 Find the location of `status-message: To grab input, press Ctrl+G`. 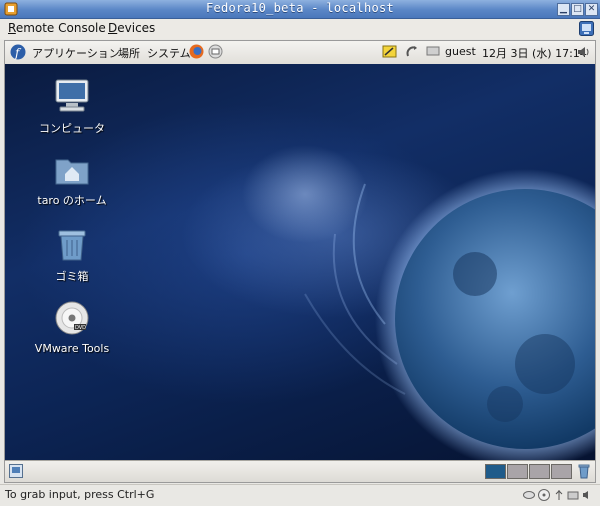

status-message: To grab input, press Ctrl+G is located at coordinates (80, 494).